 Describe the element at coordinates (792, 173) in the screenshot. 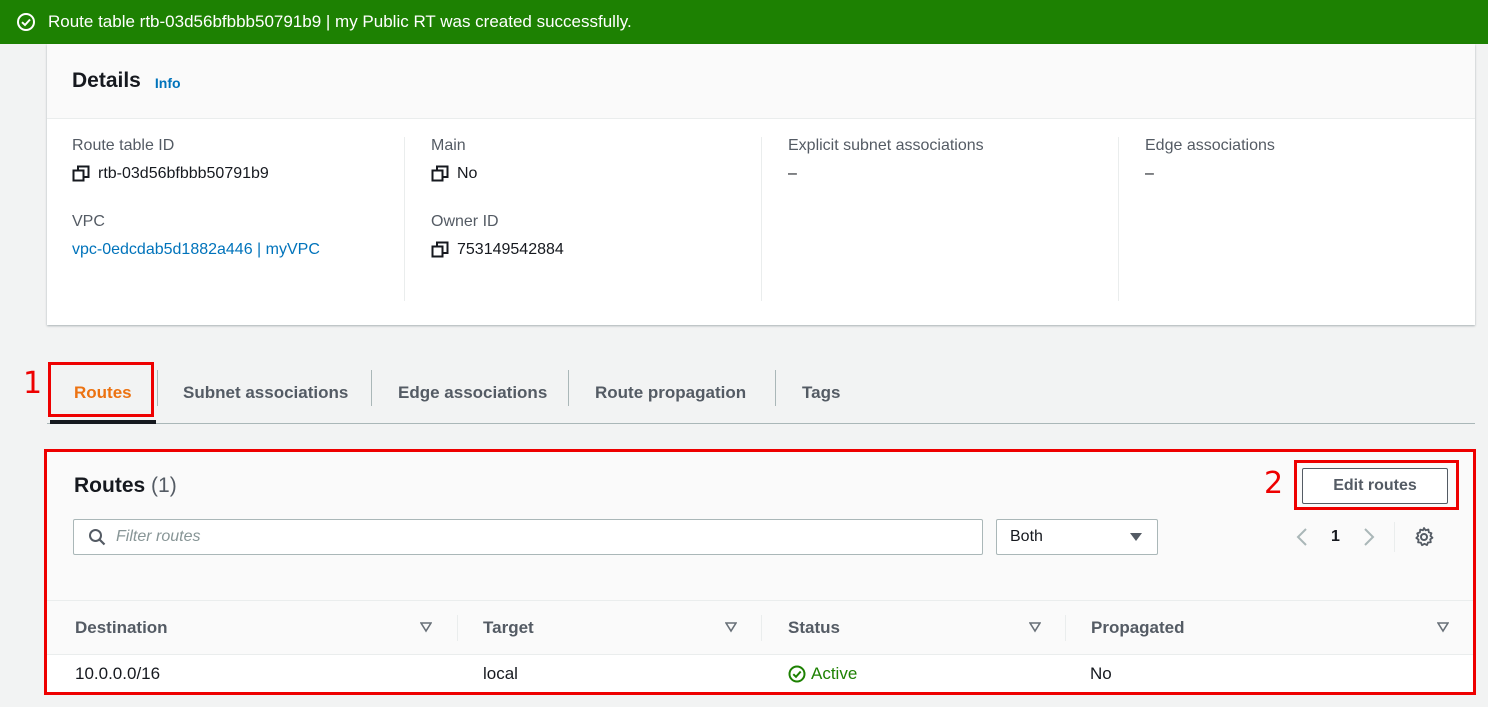

I see `explicit-subnet-value: –` at that location.